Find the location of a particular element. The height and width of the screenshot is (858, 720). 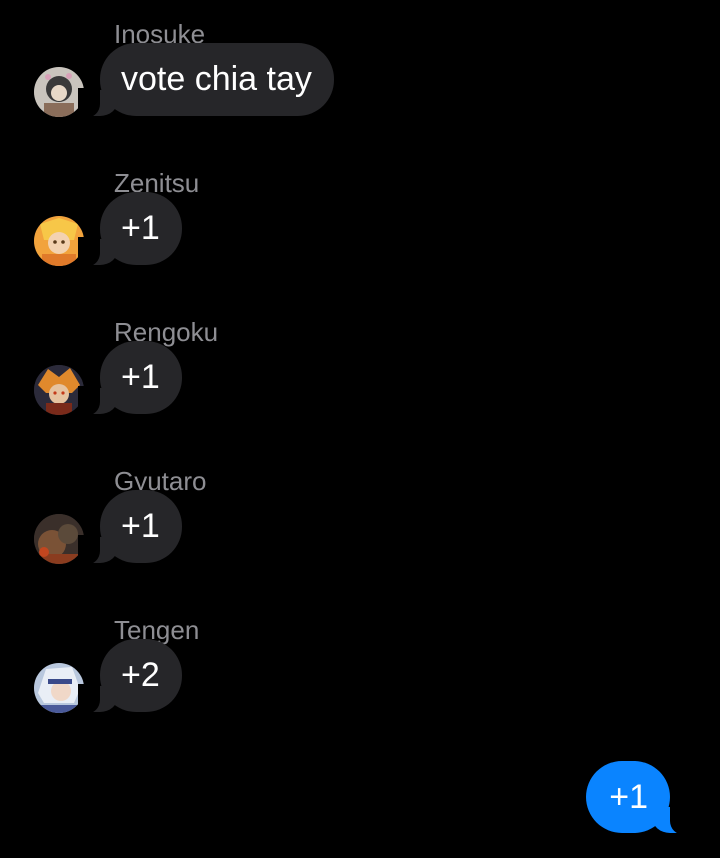

message-bubble: +2 is located at coordinates (130, 676).